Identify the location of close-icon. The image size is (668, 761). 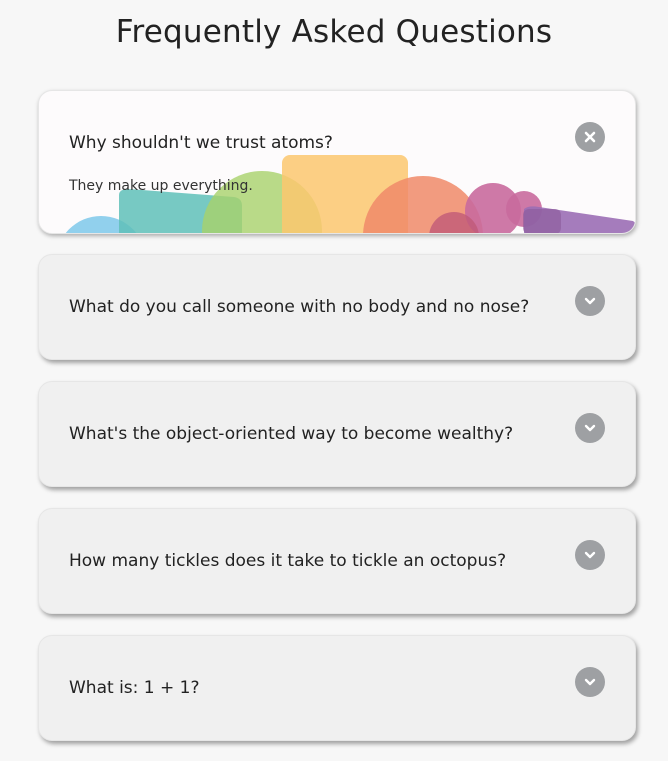
(590, 137).